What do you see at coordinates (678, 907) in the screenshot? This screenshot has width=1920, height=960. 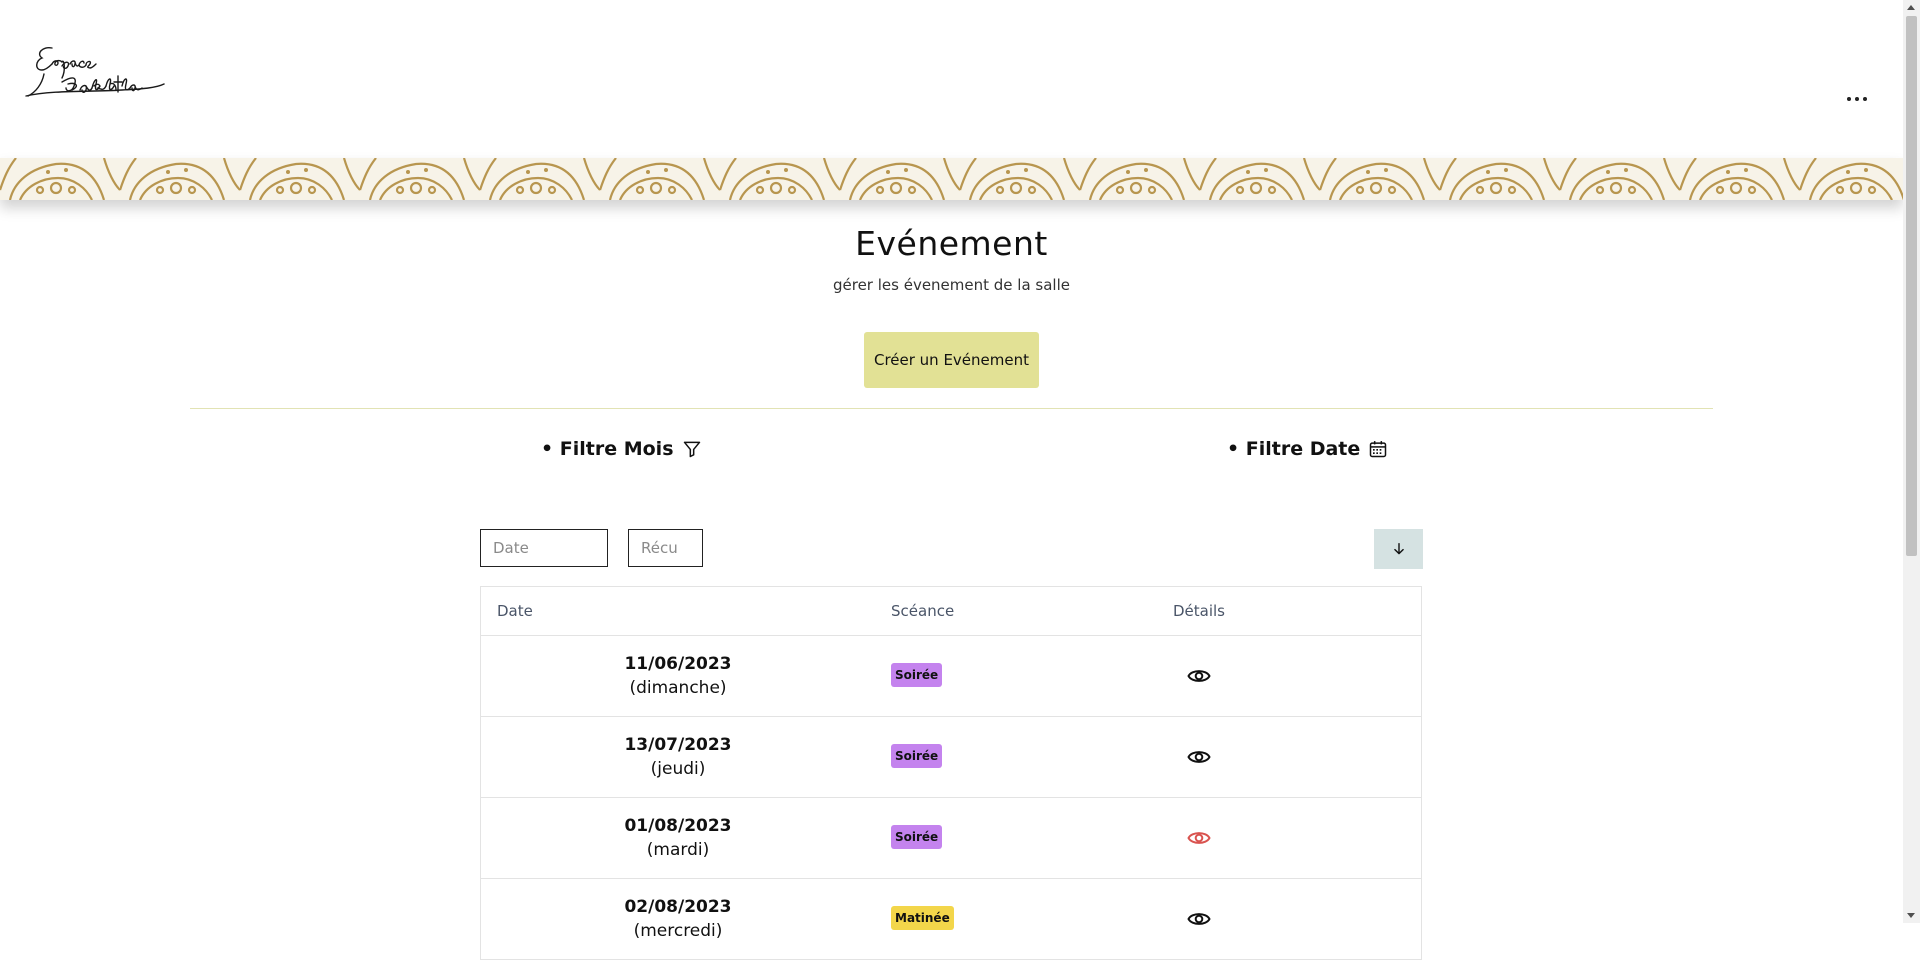 I see `event-date: 02/08/2023` at bounding box center [678, 907].